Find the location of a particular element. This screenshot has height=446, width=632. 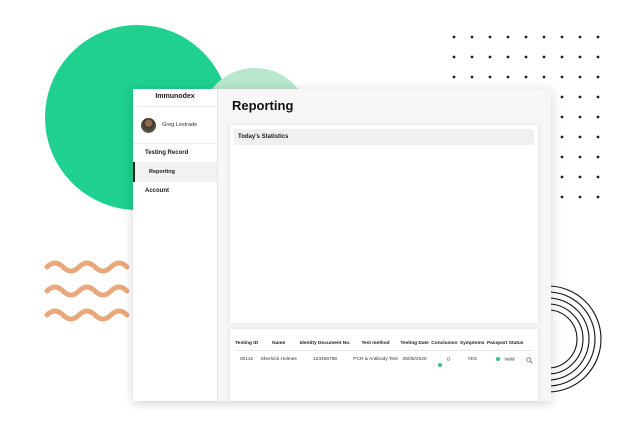

sidebar-item-reporting: Reporting is located at coordinates (175, 172).